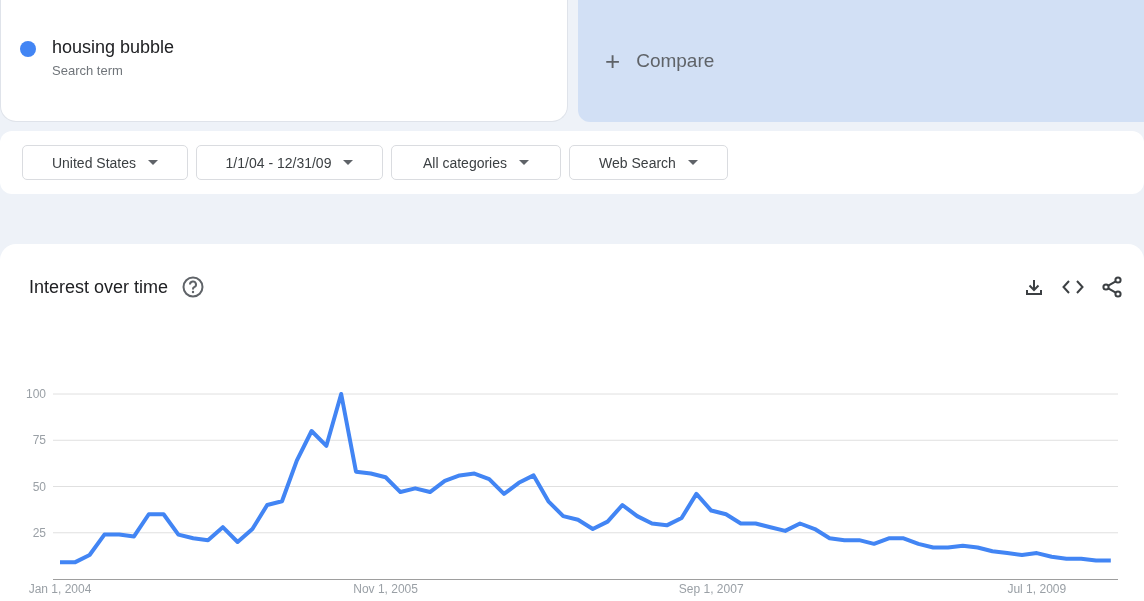 Image resolution: width=1144 pixels, height=601 pixels. What do you see at coordinates (113, 47) in the screenshot?
I see `search-term: housing bubble` at bounding box center [113, 47].